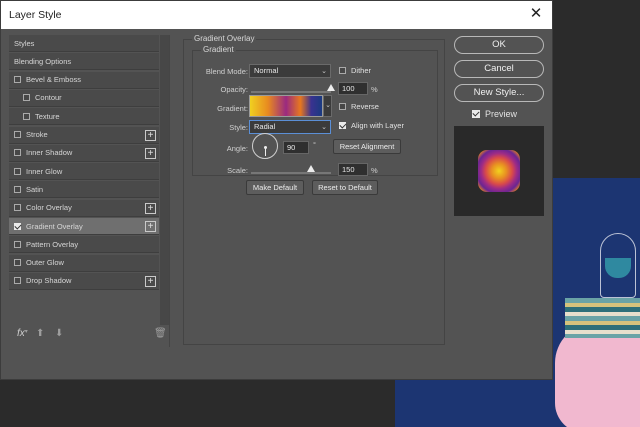  Describe the element at coordinates (476, 114) in the screenshot. I see `preview-check-box` at that location.